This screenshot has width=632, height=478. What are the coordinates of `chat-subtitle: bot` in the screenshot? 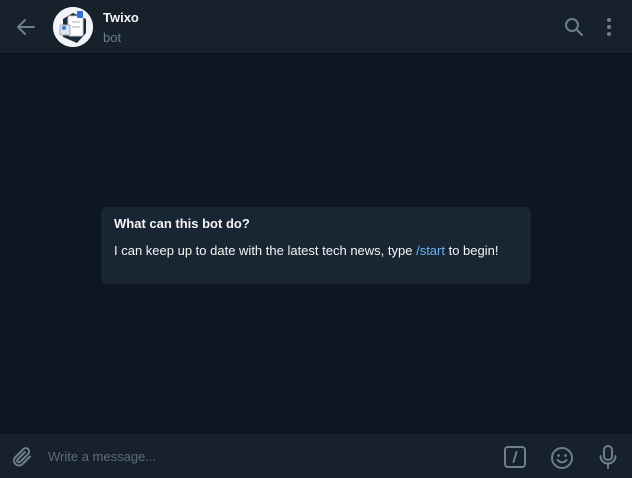 It's located at (112, 37).